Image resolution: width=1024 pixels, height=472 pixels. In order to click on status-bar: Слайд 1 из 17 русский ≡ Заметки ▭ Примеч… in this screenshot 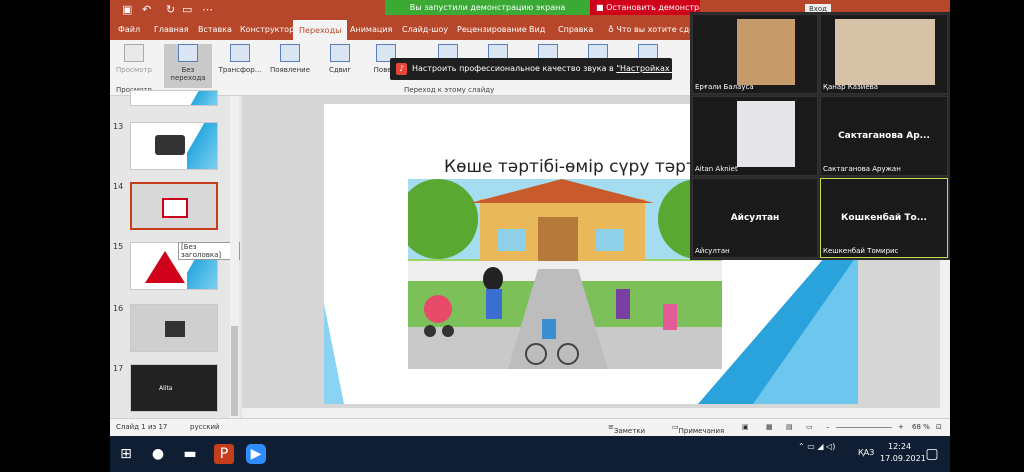, I will do `click(530, 427)`.